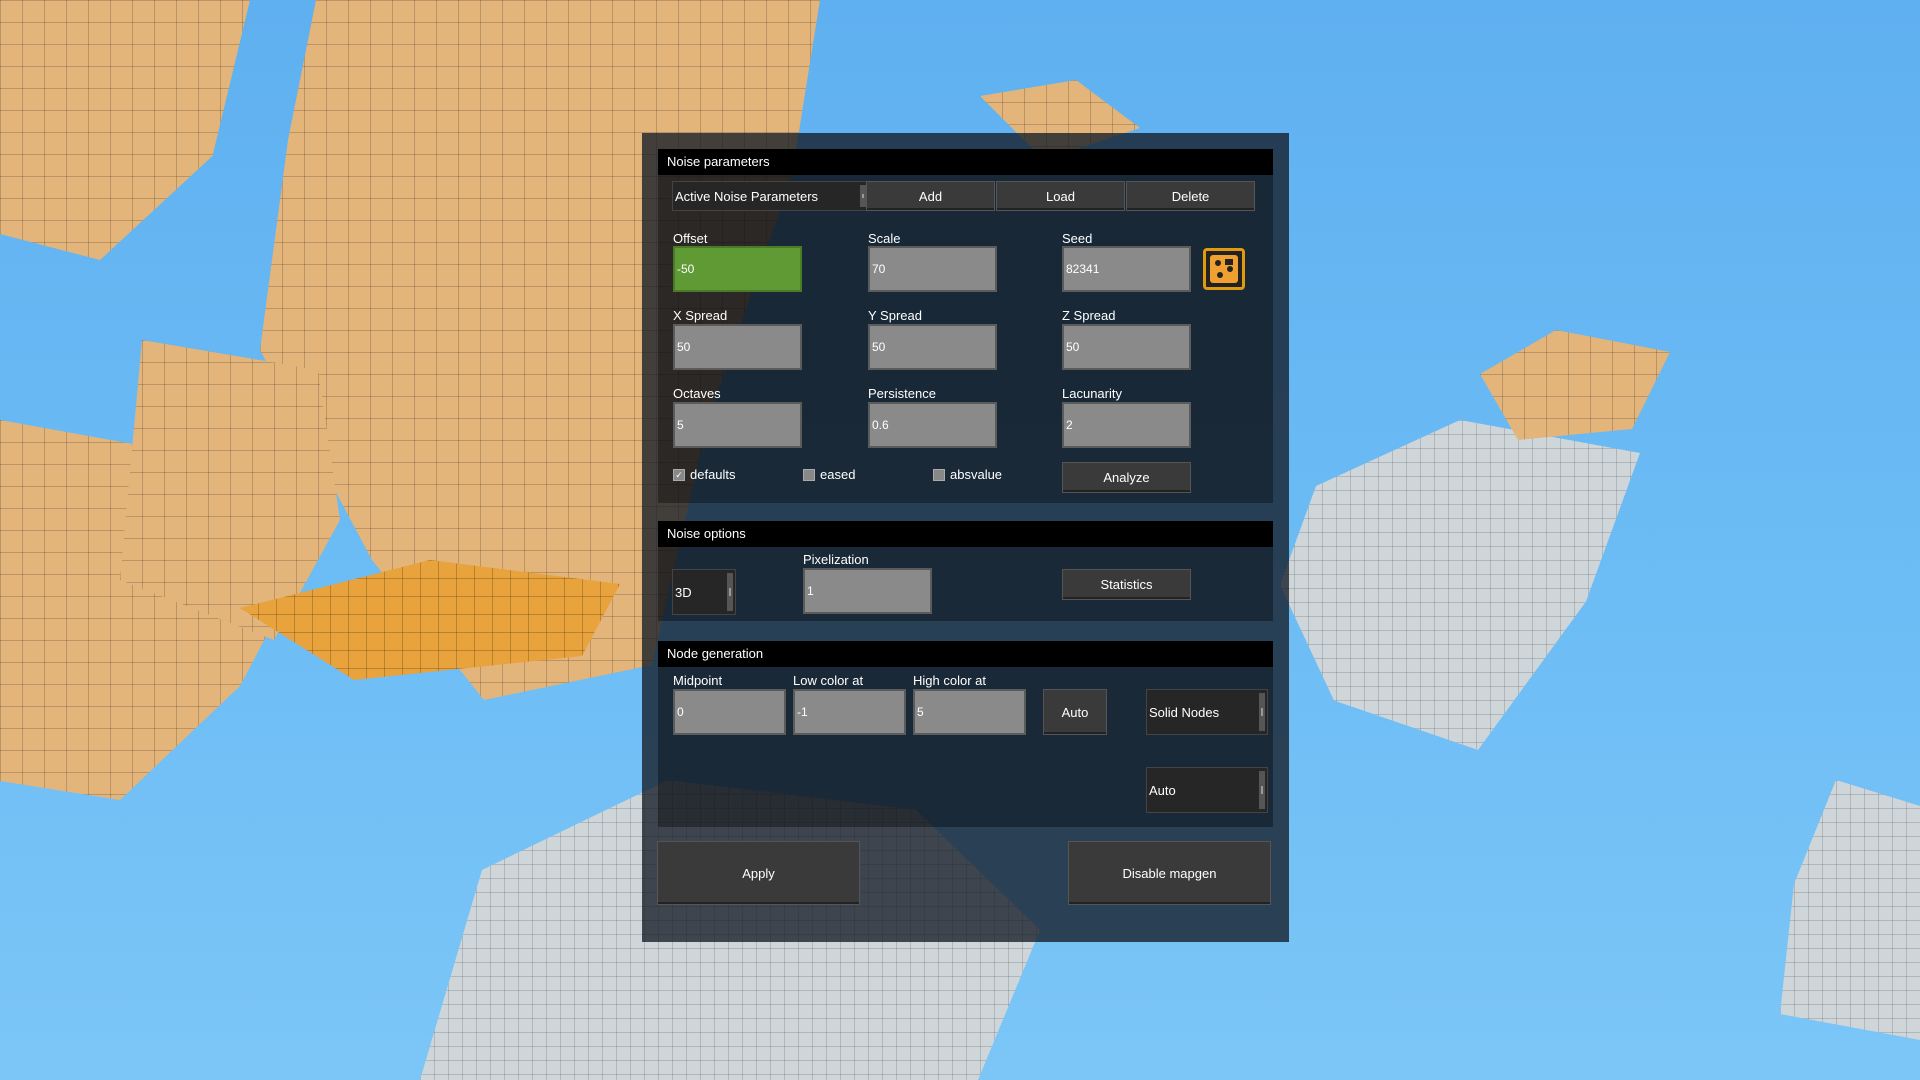 The image size is (1920, 1080). I want to click on z-spread-label: Z Spread, so click(1089, 315).